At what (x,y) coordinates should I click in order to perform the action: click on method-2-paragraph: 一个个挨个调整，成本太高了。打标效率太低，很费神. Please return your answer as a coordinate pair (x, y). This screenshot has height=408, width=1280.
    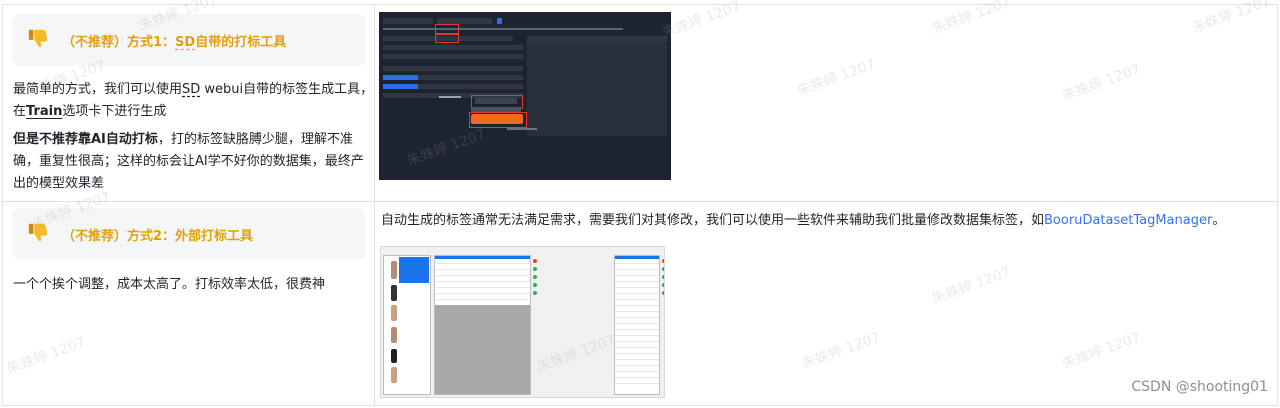
    Looking at the image, I should click on (169, 284).